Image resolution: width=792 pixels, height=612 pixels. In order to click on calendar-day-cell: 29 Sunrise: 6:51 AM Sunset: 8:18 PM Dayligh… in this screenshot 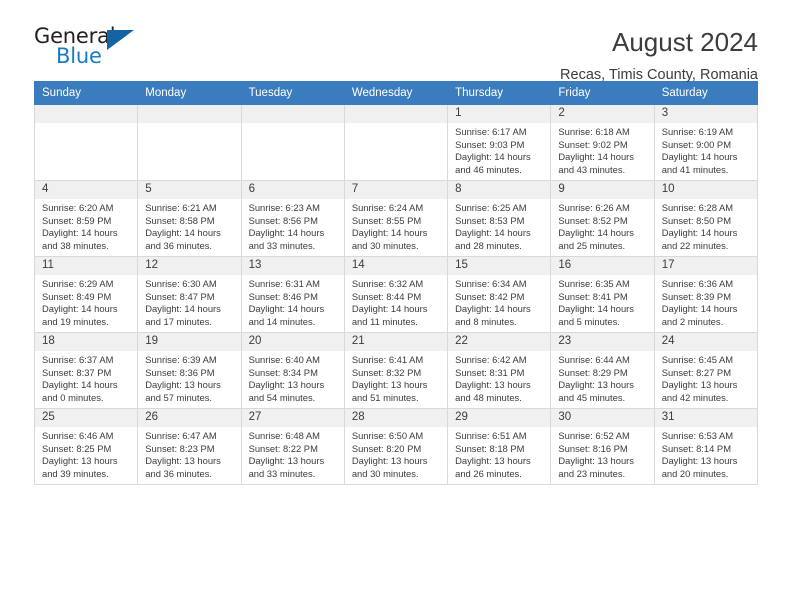, I will do `click(499, 446)`.